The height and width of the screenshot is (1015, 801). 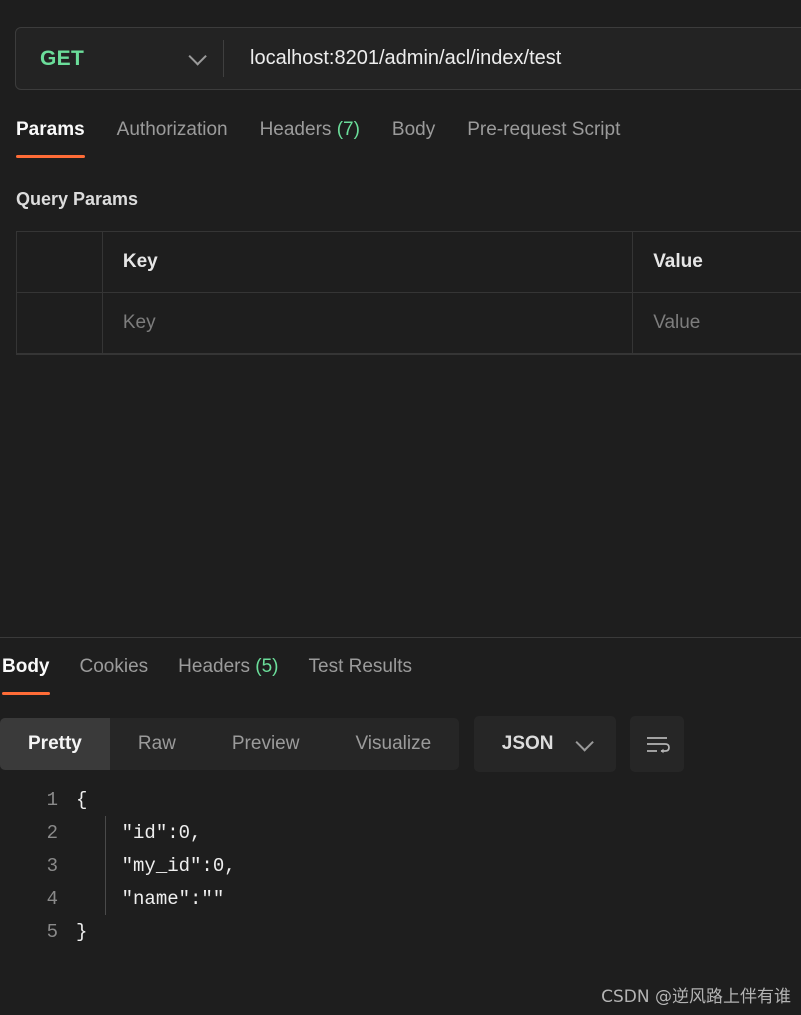 I want to click on tab-pre-request-script: Pre-request Script, so click(x=543, y=128).